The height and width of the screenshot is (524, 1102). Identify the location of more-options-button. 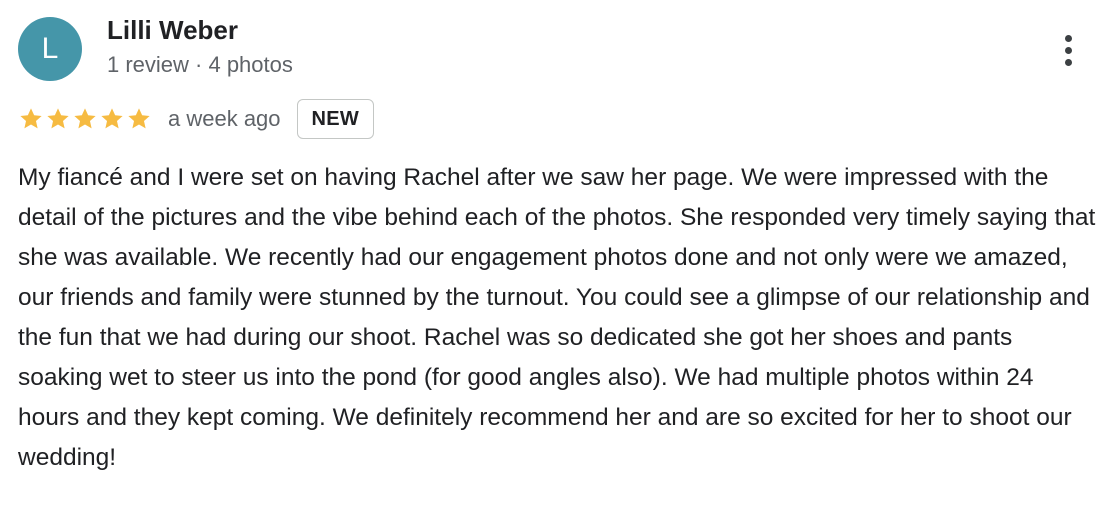
(1068, 50).